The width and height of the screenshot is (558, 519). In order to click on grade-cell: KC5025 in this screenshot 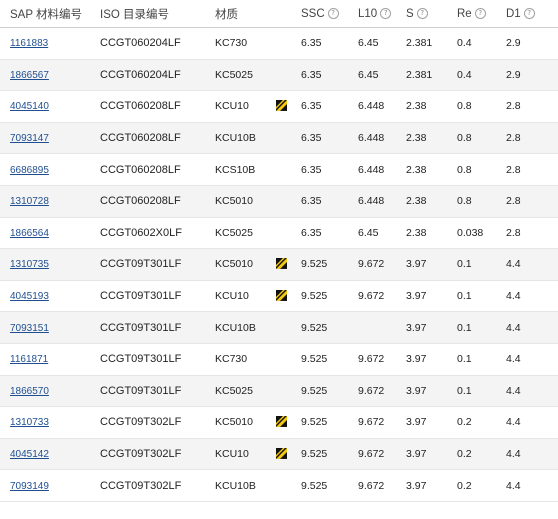, I will do `click(258, 391)`.